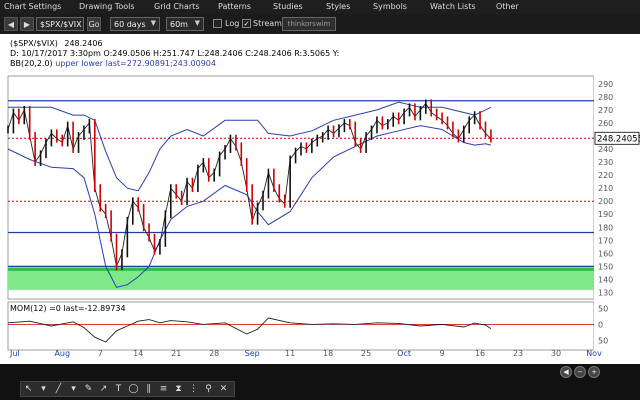  What do you see at coordinates (43, 389) in the screenshot?
I see `cursor-dropdown-icon: ▾` at bounding box center [43, 389].